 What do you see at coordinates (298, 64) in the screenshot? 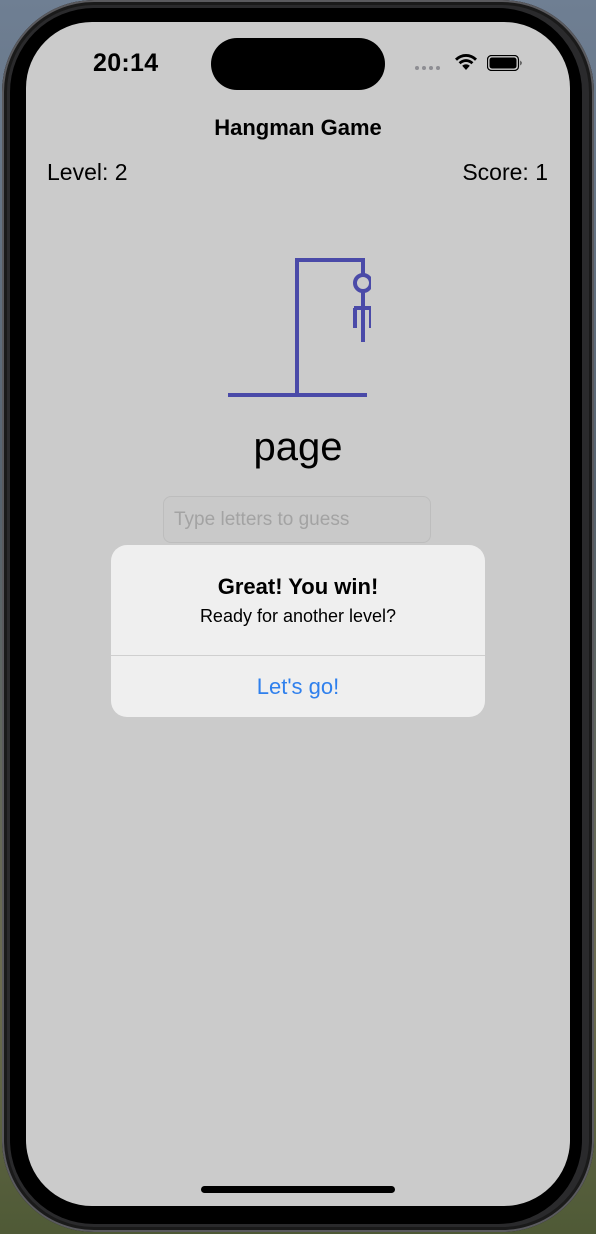
I see `dynamic-island` at bounding box center [298, 64].